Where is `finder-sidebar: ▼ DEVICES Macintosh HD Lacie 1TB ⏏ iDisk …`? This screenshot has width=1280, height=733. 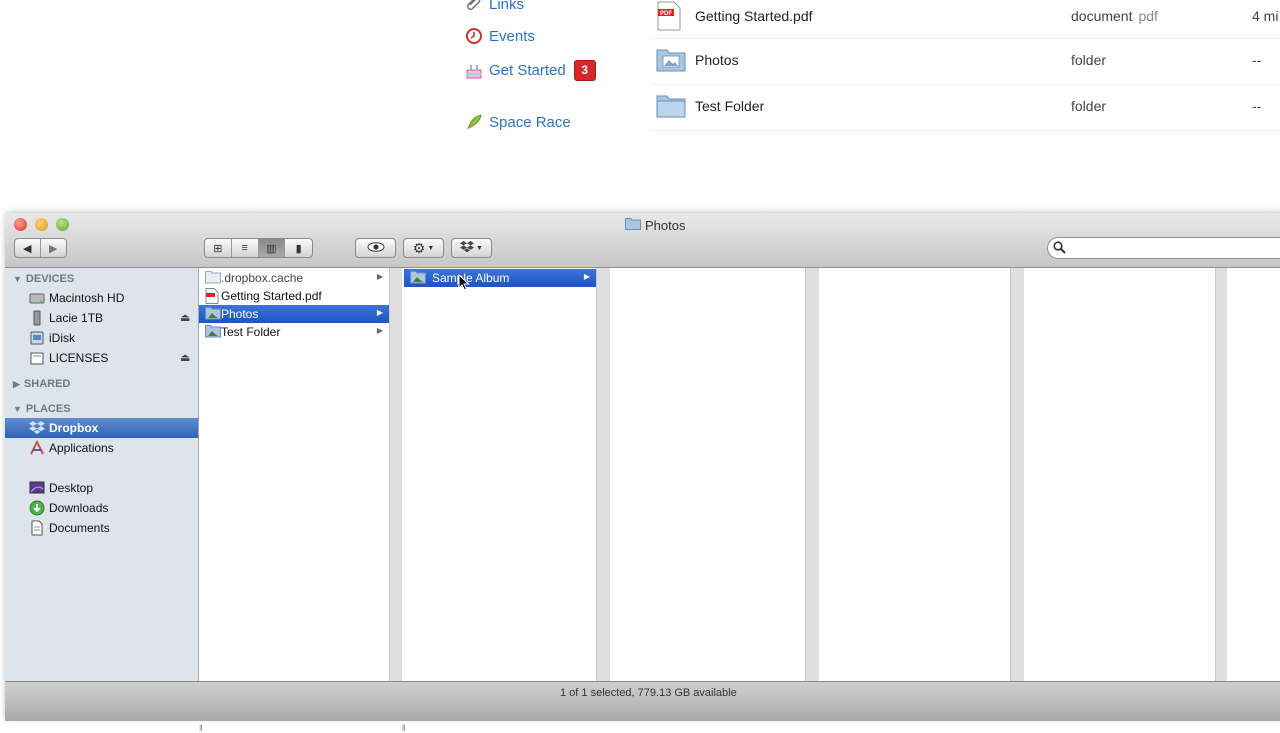 finder-sidebar: ▼ DEVICES Macintosh HD Lacie 1TB ⏏ iDisk … is located at coordinates (102, 474).